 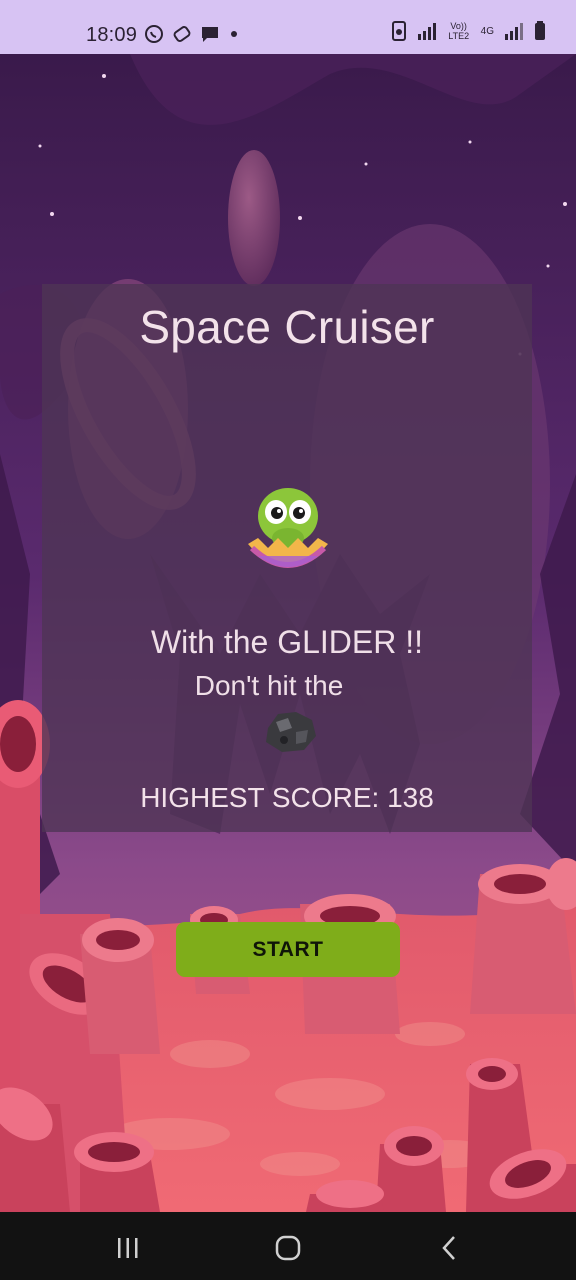 I want to click on instruction-line-1: With the GLIDER !!, so click(x=287, y=642).